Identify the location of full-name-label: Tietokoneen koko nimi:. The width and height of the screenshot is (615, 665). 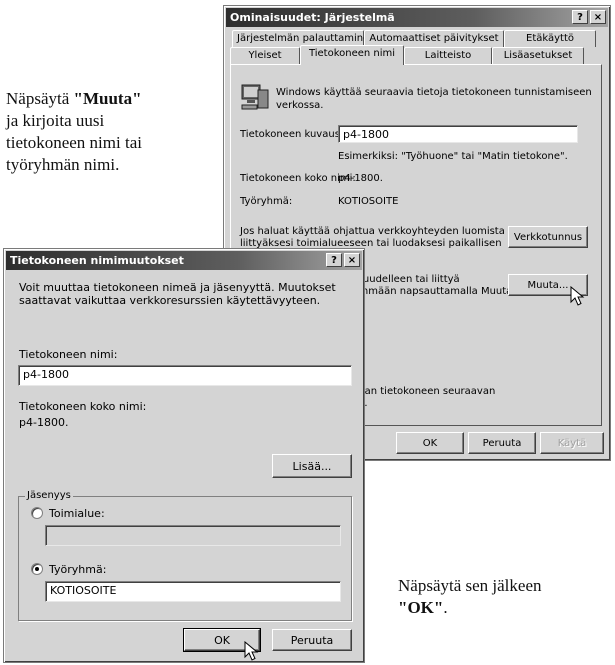
(83, 406).